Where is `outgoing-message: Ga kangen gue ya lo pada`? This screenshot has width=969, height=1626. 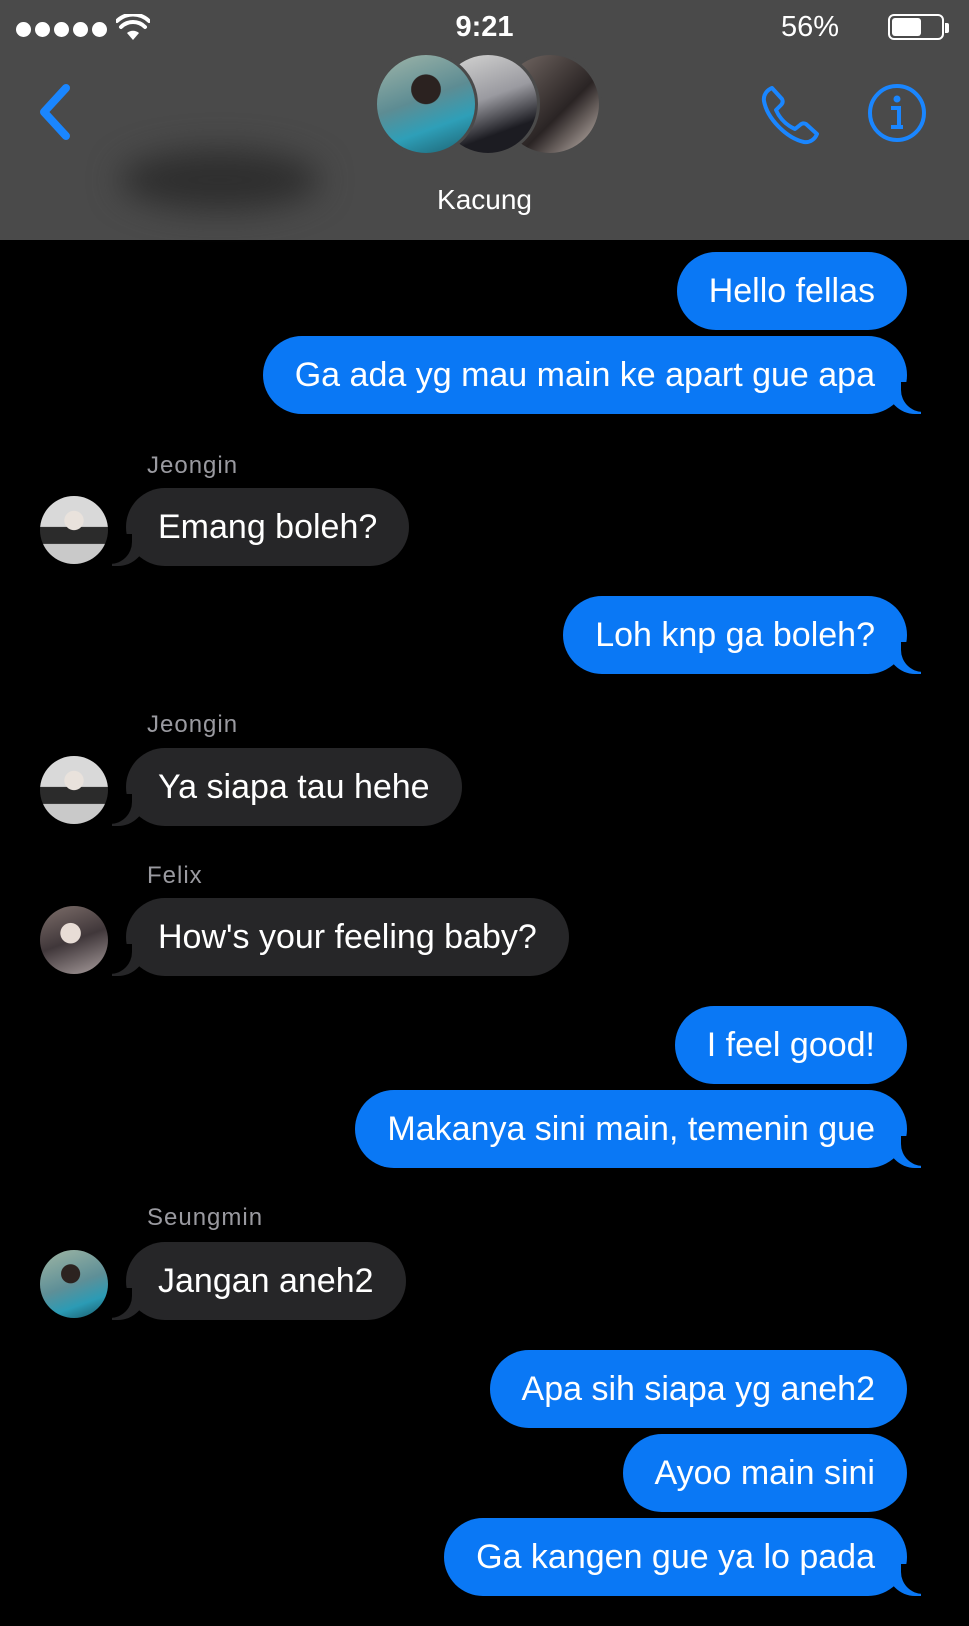 outgoing-message: Ga kangen gue ya lo pada is located at coordinates (675, 1557).